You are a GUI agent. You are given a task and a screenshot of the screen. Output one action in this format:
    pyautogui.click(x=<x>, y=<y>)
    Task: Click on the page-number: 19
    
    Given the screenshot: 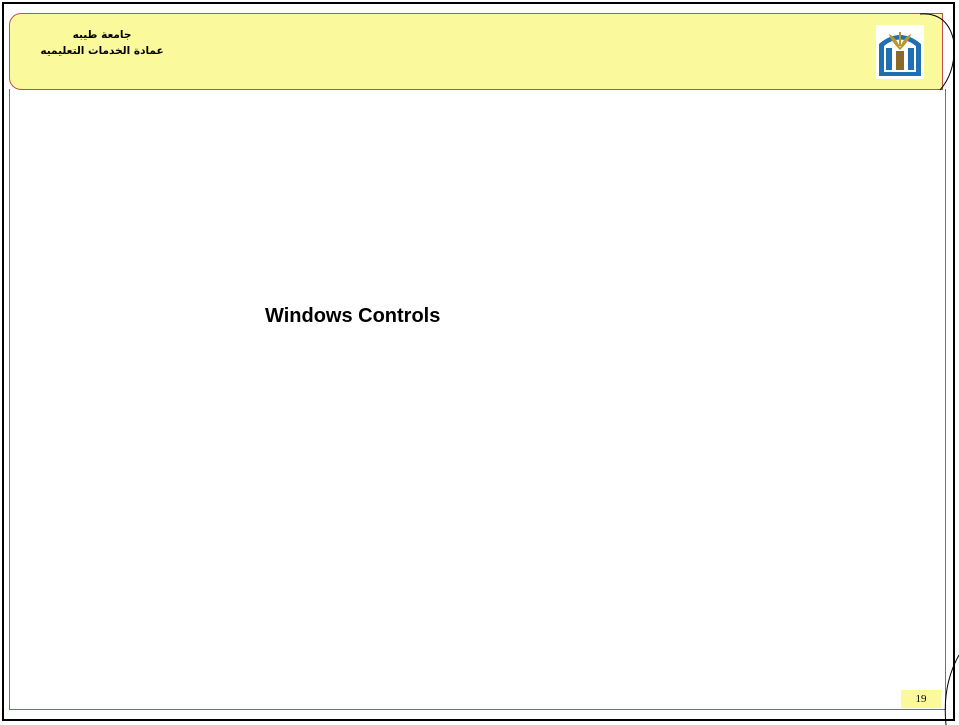 What is the action you would take?
    pyautogui.click(x=921, y=699)
    